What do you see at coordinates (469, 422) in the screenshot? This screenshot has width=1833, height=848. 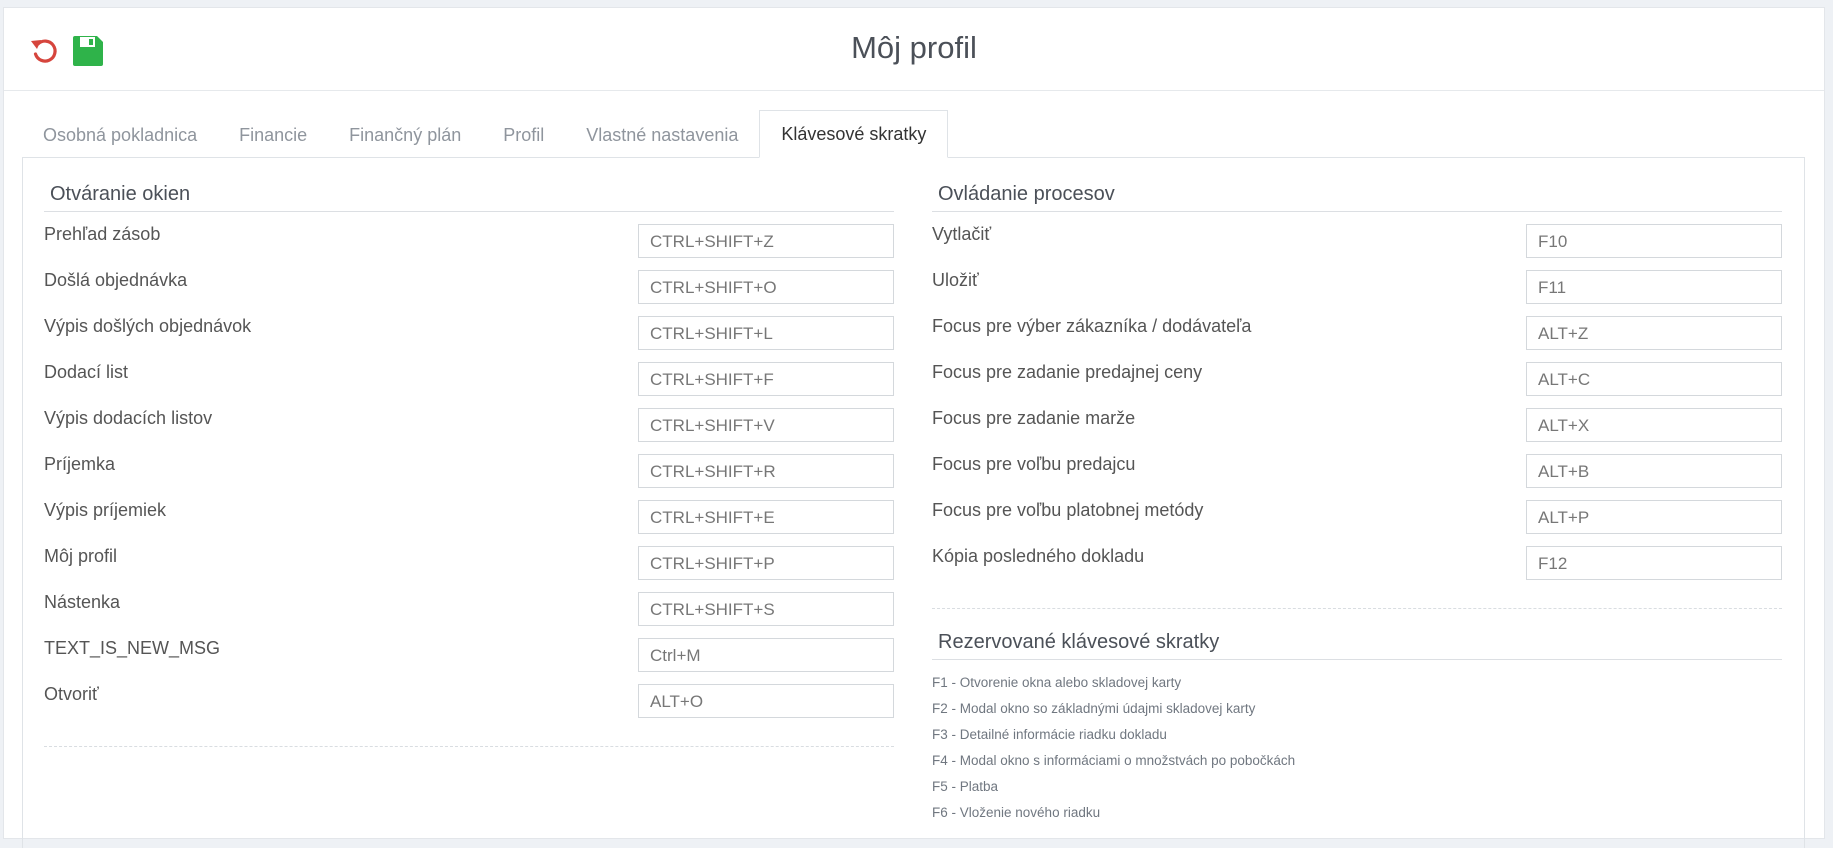 I see `shortcut-row: Výpis dodacích listov CTRL+SHIFT+V` at bounding box center [469, 422].